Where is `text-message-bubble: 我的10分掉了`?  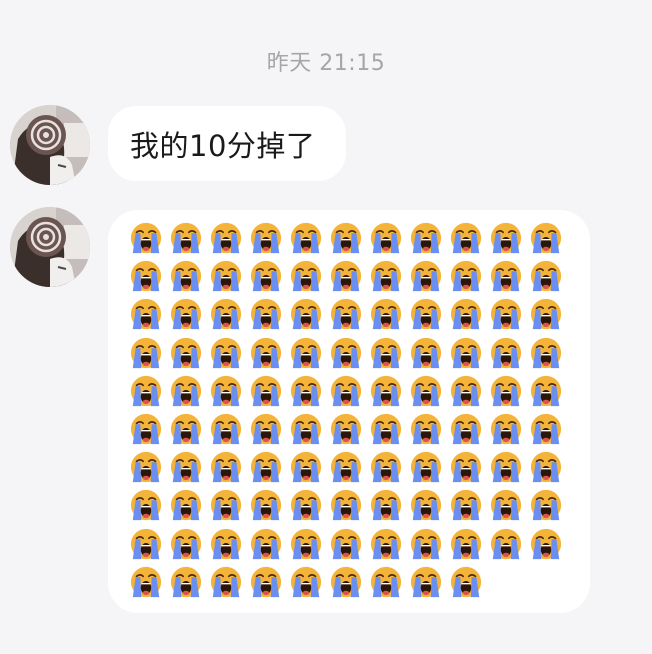 text-message-bubble: 我的10分掉了 is located at coordinates (227, 143).